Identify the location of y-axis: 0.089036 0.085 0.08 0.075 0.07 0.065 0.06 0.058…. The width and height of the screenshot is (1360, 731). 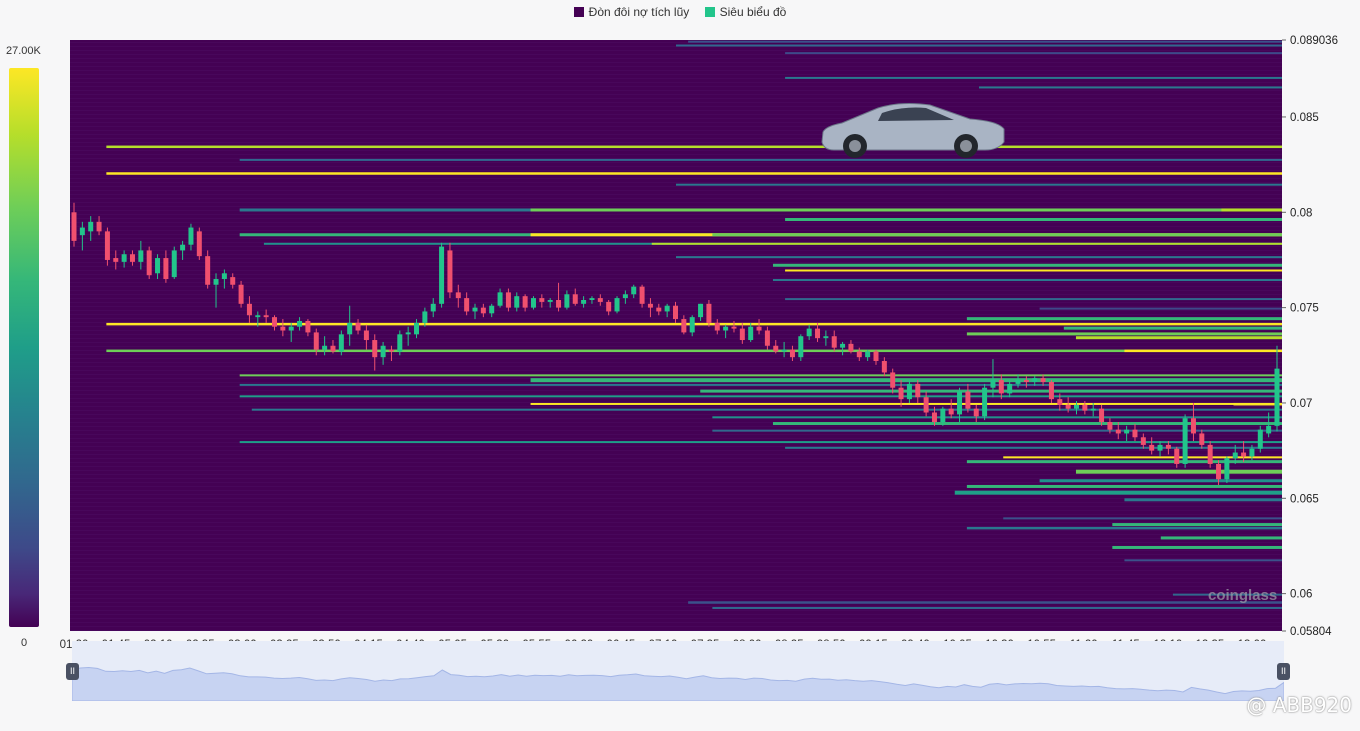
(1310, 336).